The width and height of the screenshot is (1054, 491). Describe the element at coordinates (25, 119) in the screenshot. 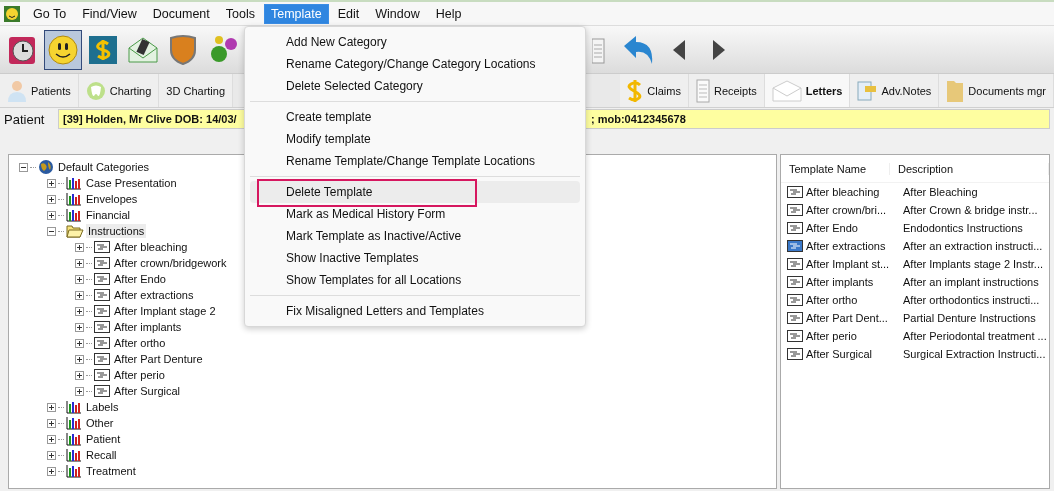

I see `patient-label: Patient` at that location.